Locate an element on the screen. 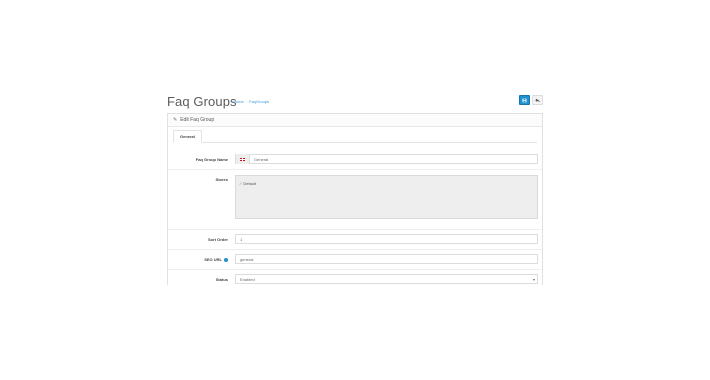 This screenshot has height=380, width=710. uk-flag-icon is located at coordinates (242, 159).